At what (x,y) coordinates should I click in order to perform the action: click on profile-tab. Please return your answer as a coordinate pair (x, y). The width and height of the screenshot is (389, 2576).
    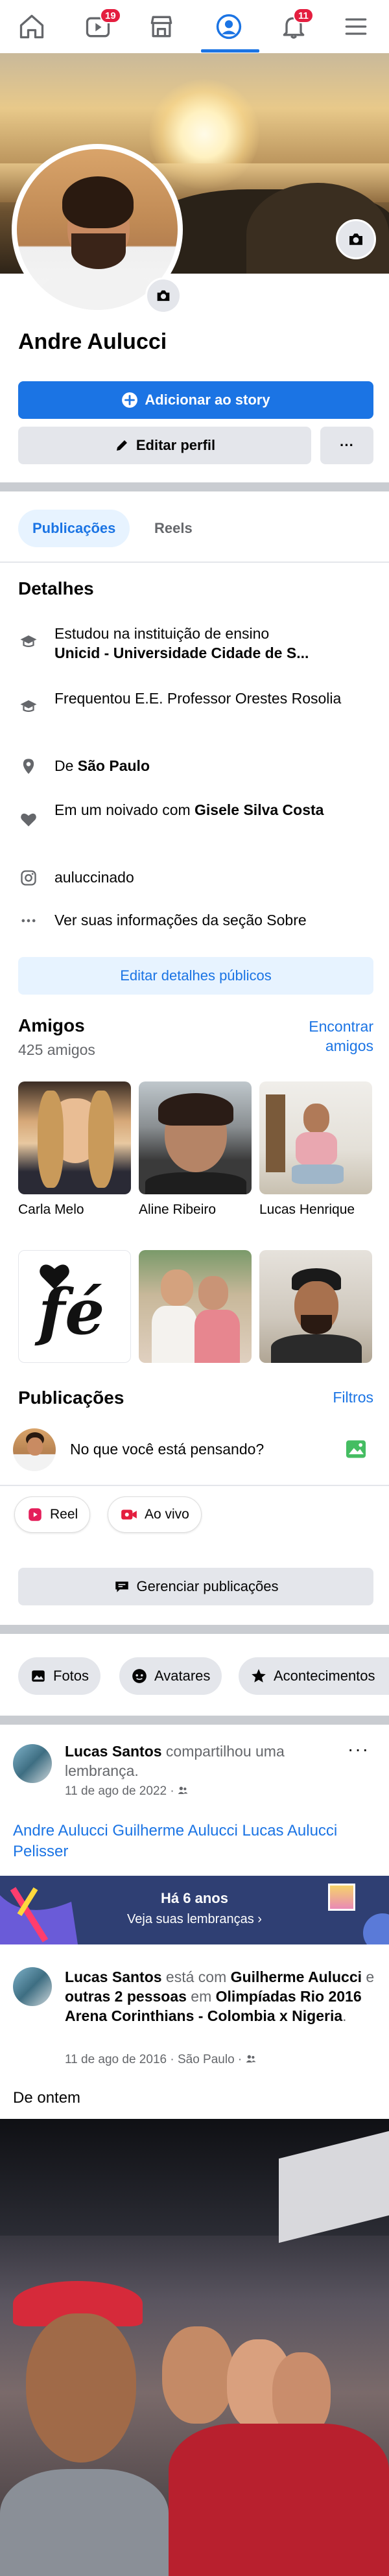
    Looking at the image, I should click on (229, 26).